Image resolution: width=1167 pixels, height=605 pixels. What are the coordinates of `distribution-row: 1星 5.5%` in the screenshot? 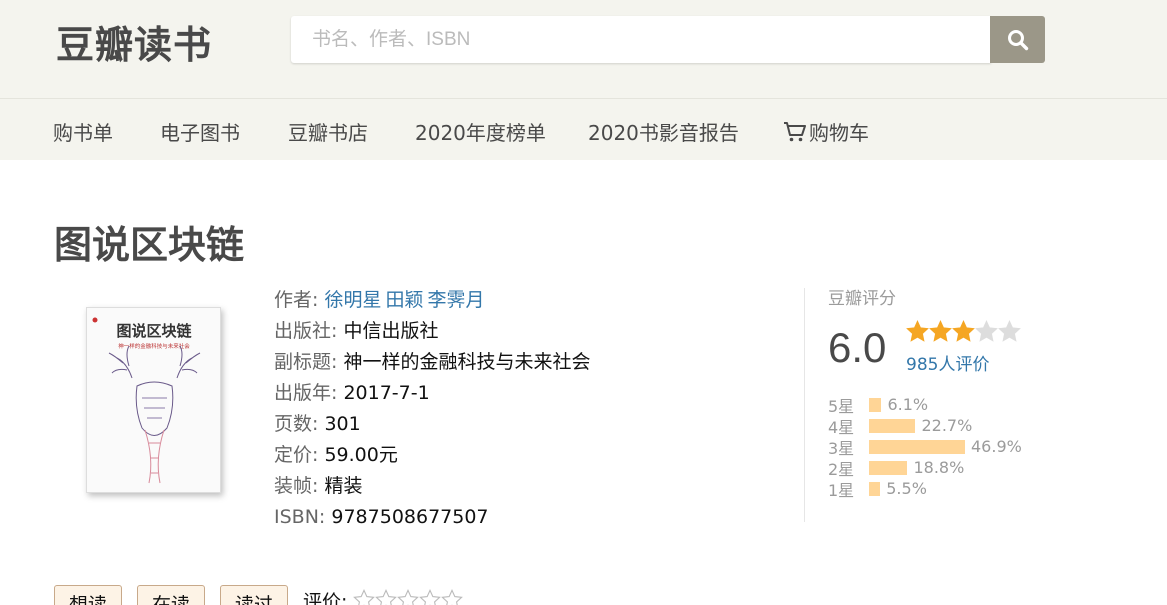 It's located at (938, 489).